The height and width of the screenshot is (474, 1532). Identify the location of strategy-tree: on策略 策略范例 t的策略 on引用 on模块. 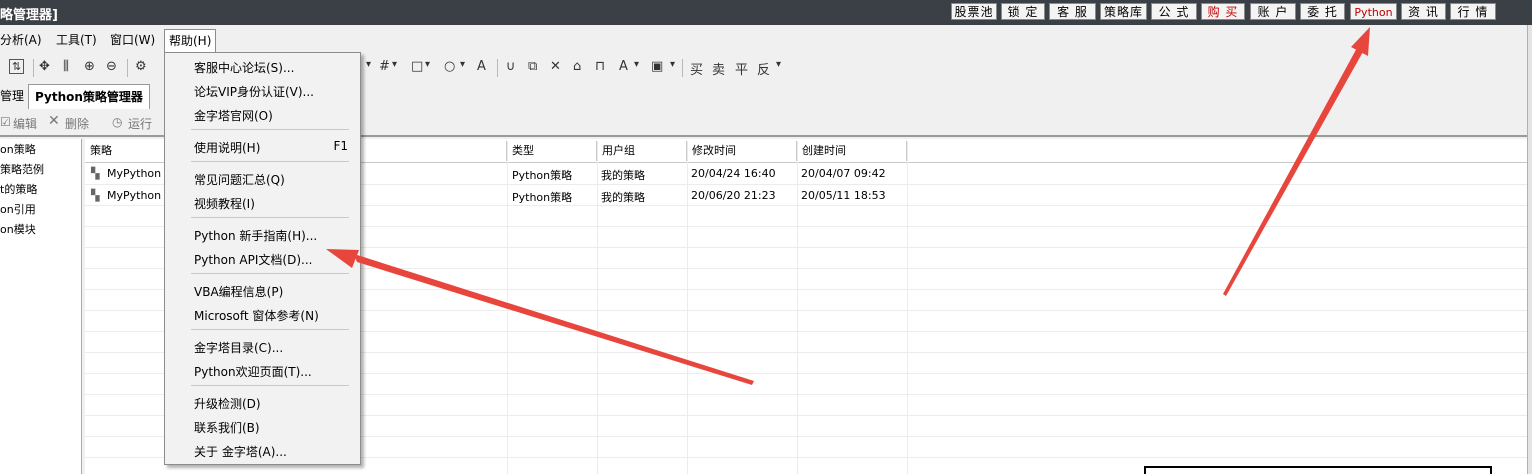
(41, 306).